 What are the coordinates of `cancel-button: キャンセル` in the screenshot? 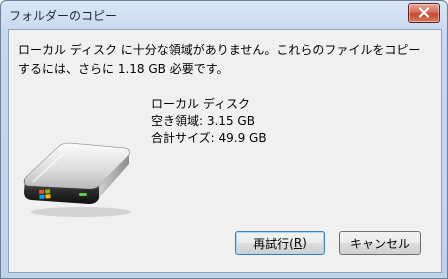 It's located at (380, 243).